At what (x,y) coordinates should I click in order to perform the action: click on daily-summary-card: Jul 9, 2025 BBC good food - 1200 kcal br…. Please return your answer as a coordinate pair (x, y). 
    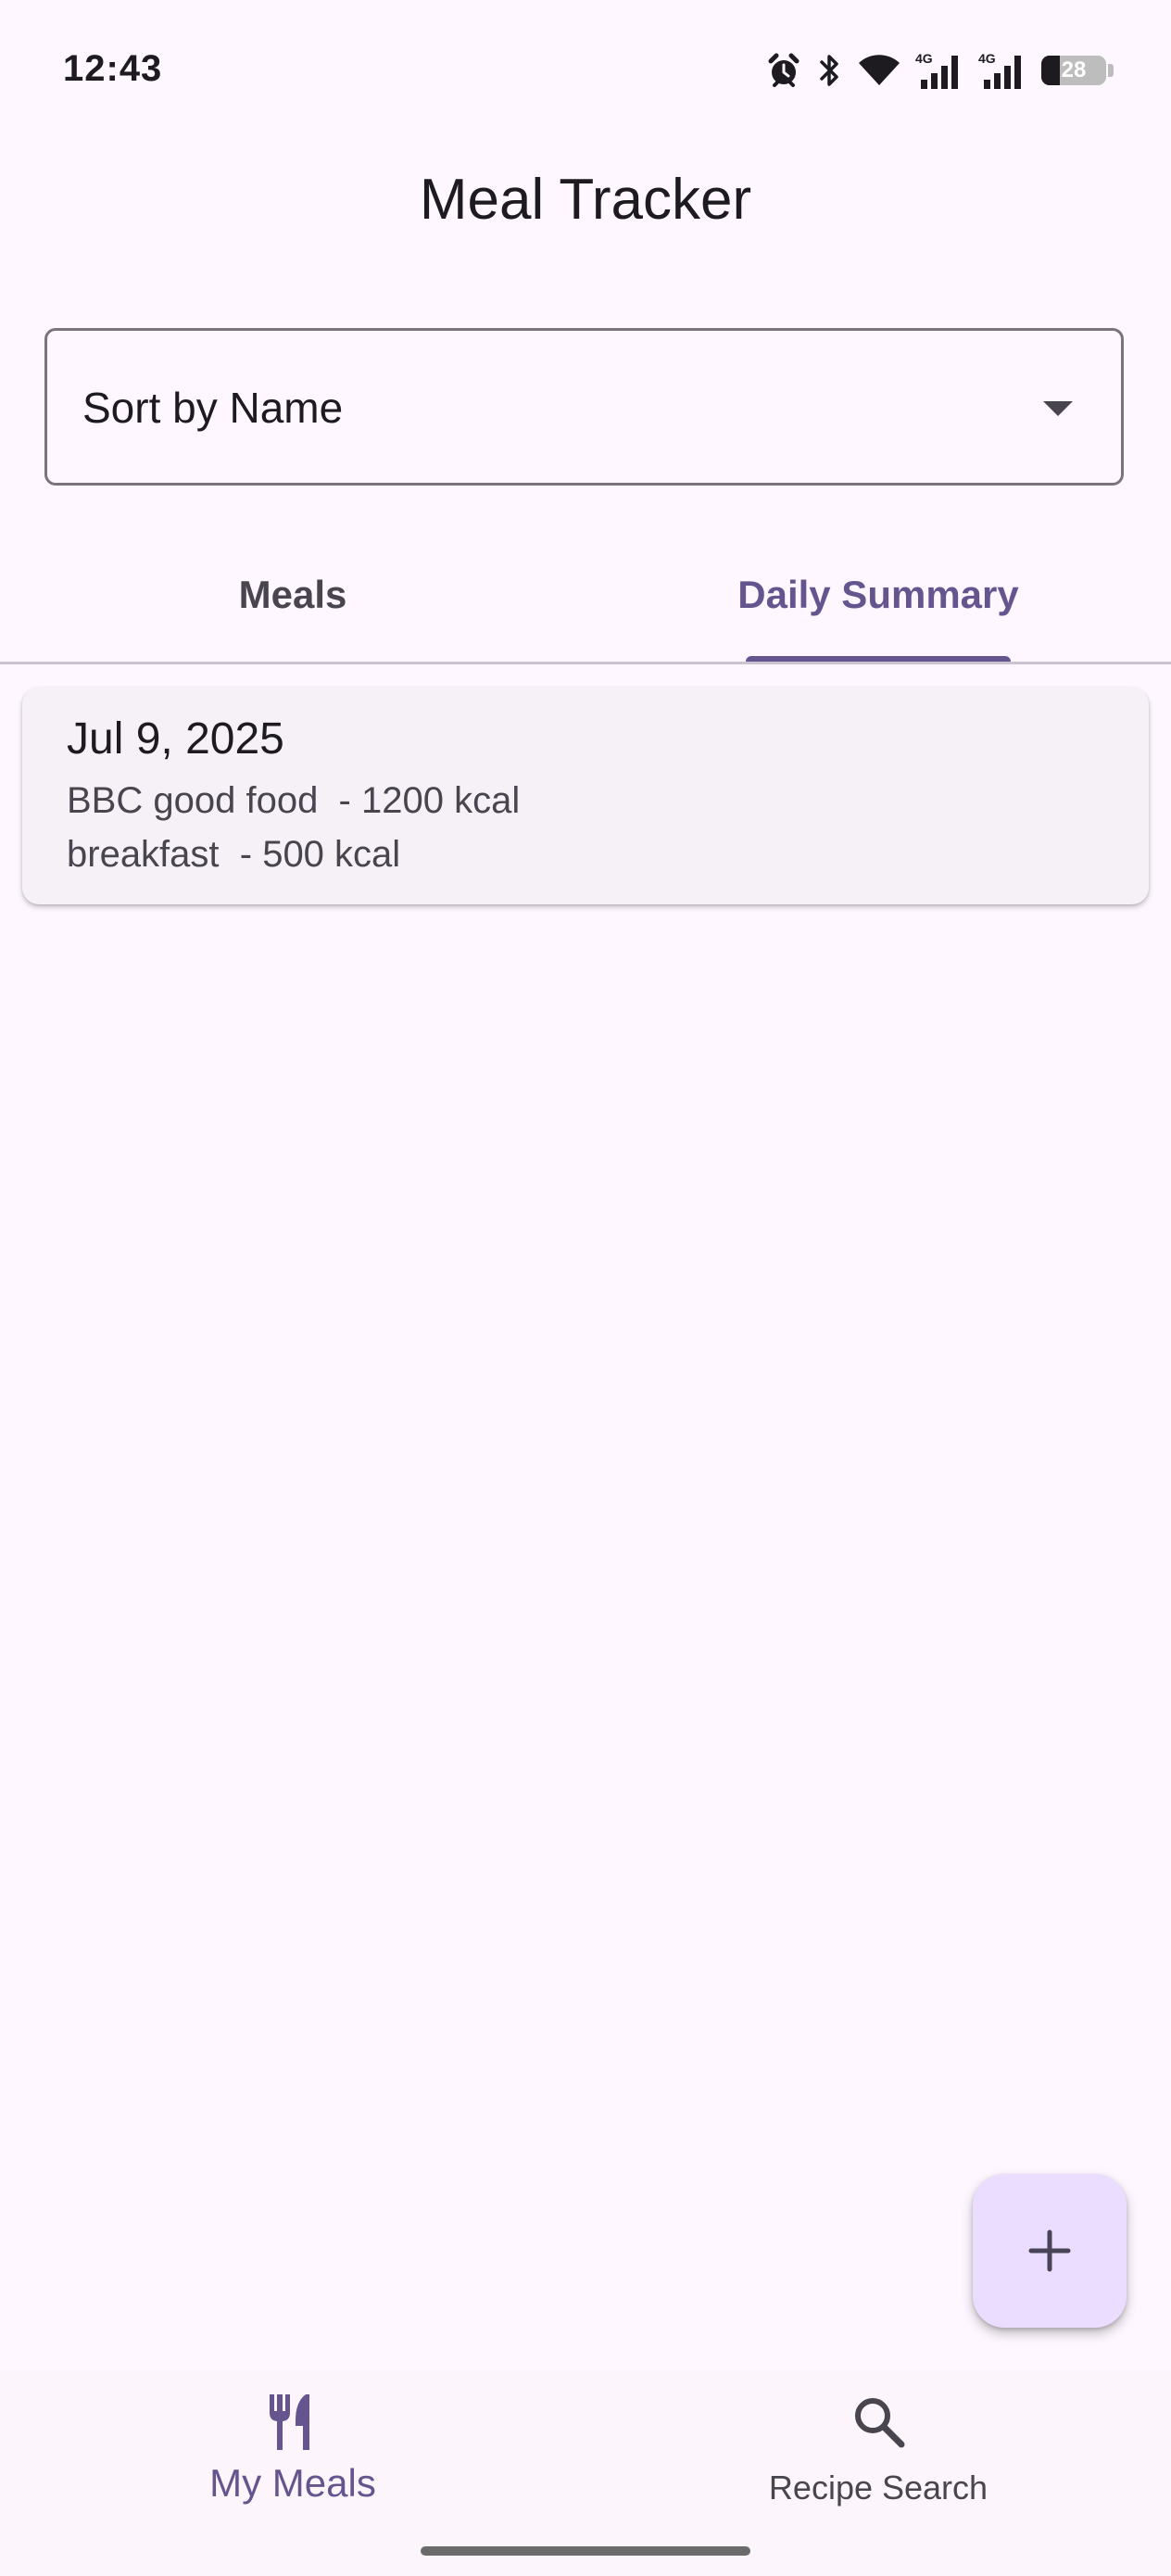
    Looking at the image, I should click on (585, 796).